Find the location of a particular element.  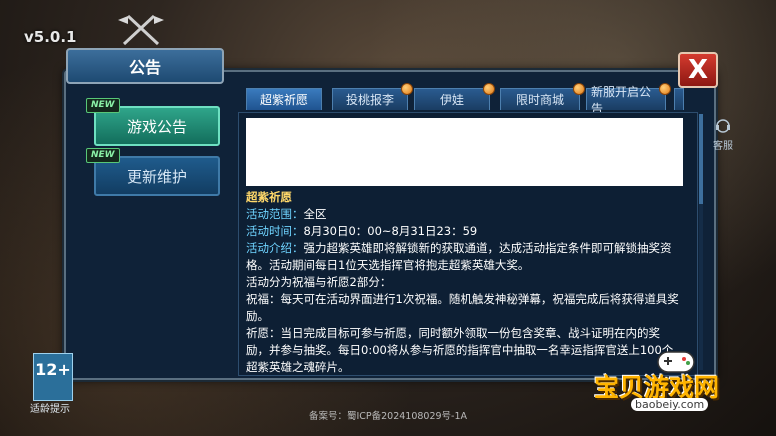

tab-super-purple-wish: 超紫祈愿 is located at coordinates (284, 99).